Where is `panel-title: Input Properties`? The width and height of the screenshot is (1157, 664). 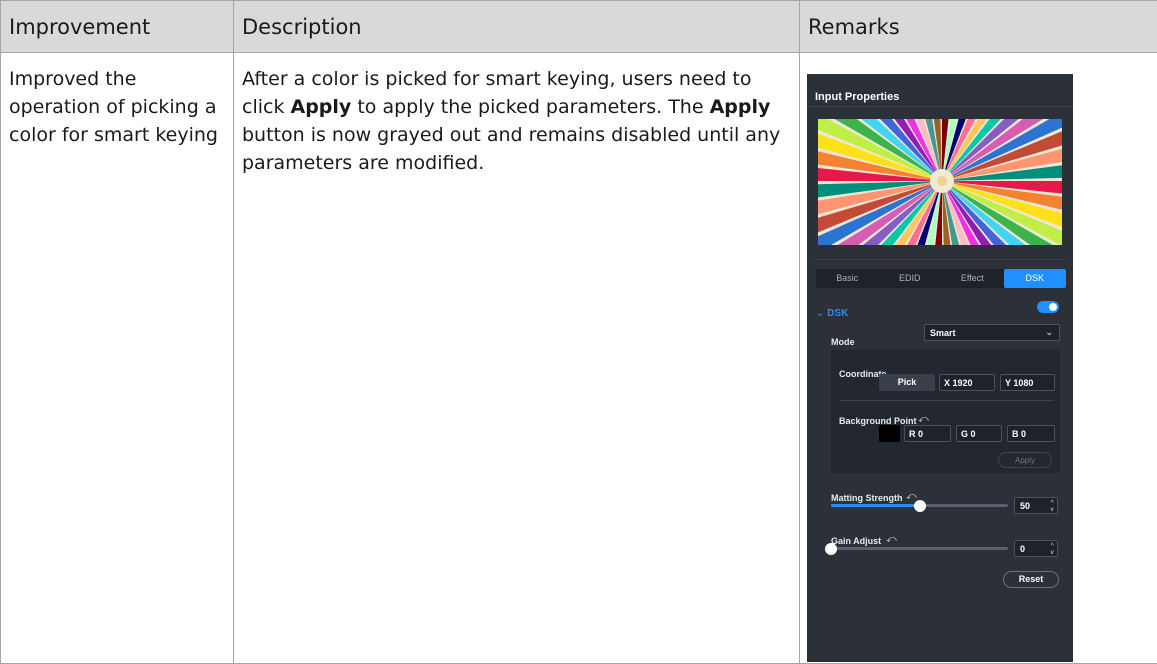 panel-title: Input Properties is located at coordinates (857, 97).